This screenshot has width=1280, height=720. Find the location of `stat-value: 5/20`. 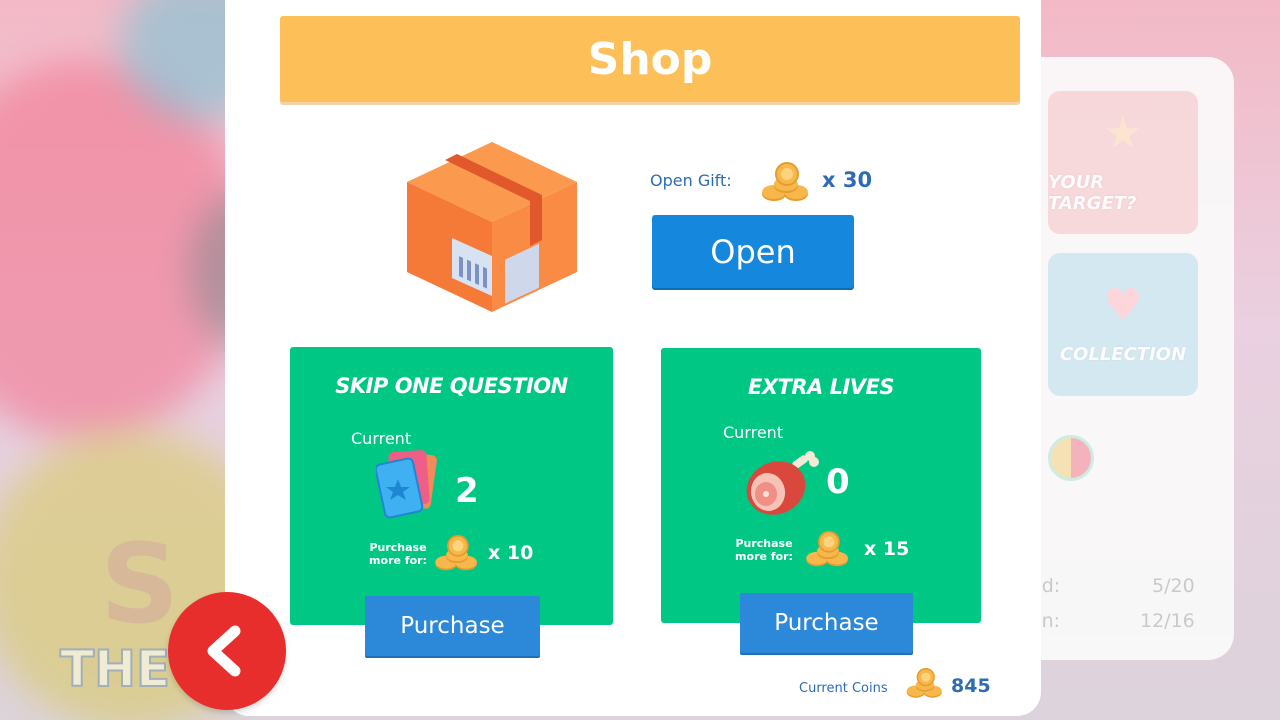

stat-value: 5/20 is located at coordinates (1173, 586).